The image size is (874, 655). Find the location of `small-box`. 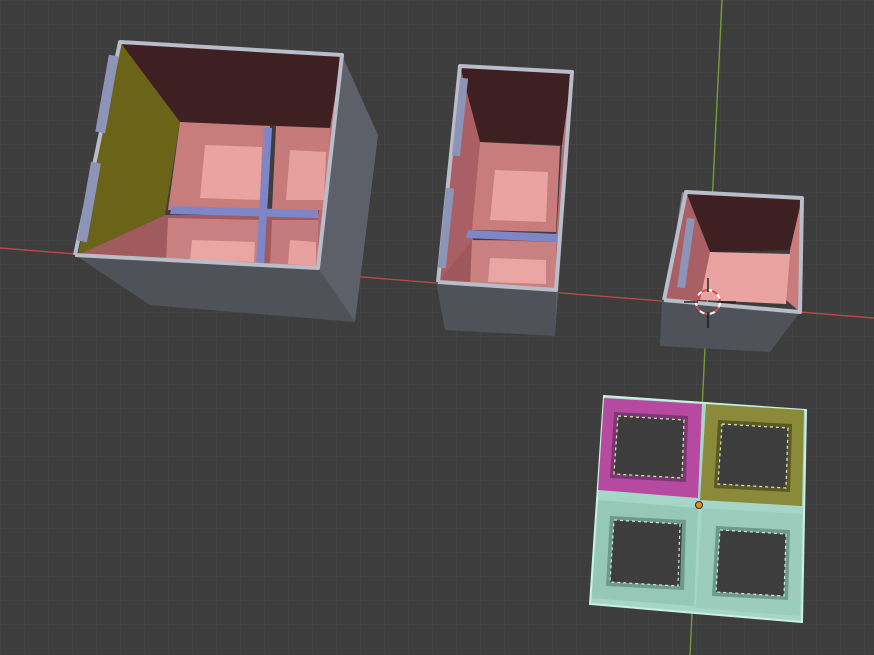

small-box is located at coordinates (732, 271).